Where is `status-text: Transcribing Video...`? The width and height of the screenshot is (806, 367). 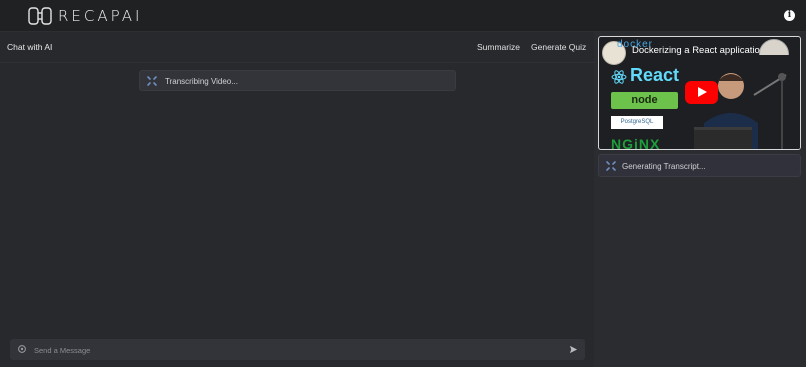 status-text: Transcribing Video... is located at coordinates (201, 81).